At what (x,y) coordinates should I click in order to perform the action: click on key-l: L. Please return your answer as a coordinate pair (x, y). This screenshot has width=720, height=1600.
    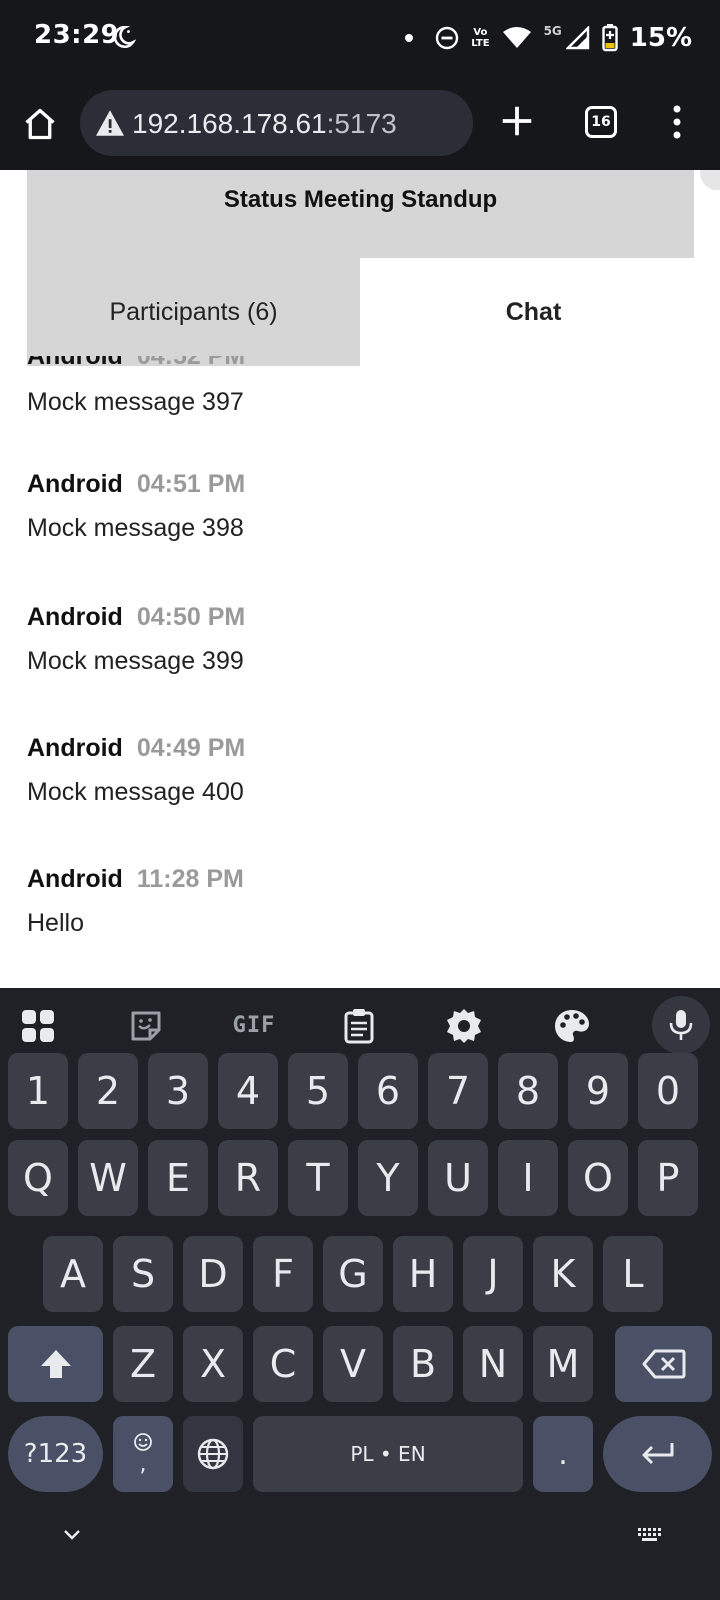
    Looking at the image, I should click on (633, 1274).